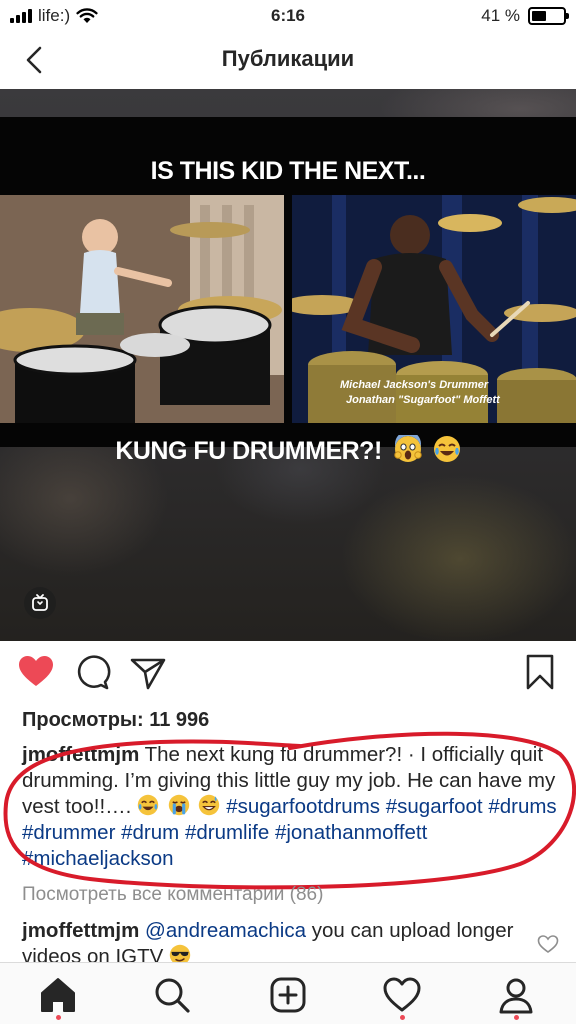 The width and height of the screenshot is (576, 1024). Describe the element at coordinates (434, 806) in the screenshot. I see `hashtag-link: #sugarfoot` at that location.